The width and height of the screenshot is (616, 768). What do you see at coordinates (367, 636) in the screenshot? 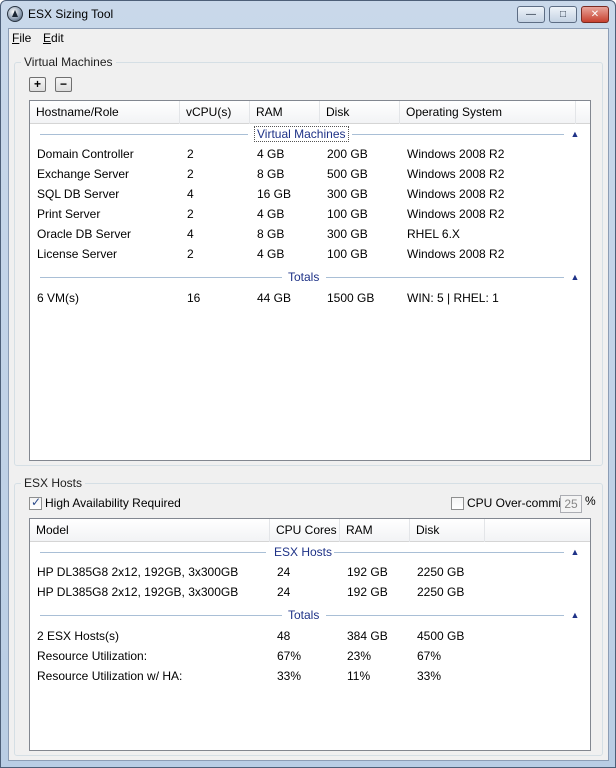
I see `esx-total-ram: 384 GB` at bounding box center [367, 636].